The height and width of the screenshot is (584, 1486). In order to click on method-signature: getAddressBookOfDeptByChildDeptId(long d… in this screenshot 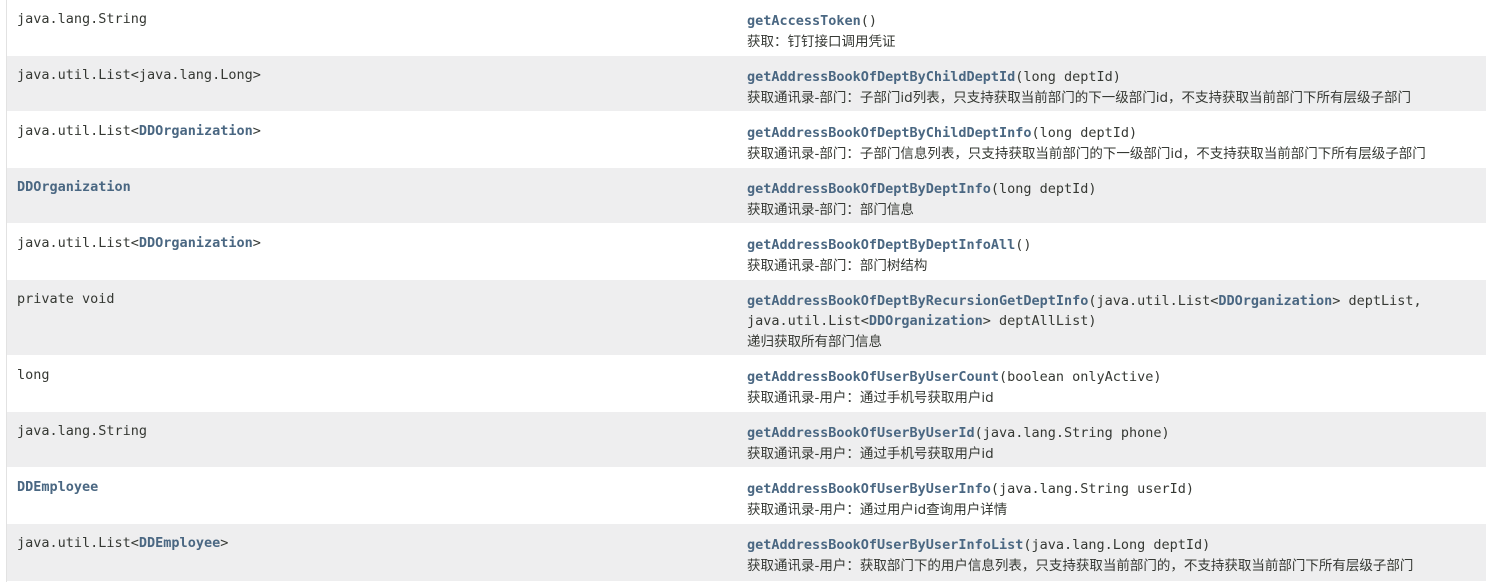, I will do `click(1112, 77)`.